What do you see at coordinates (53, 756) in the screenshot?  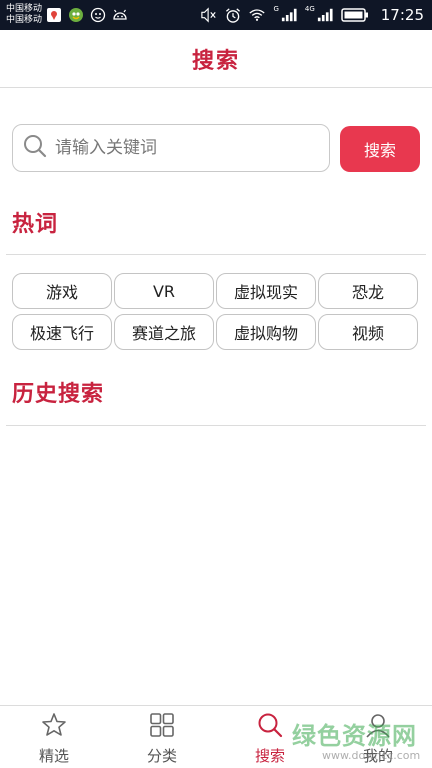 I see `nav-label: 精选` at bounding box center [53, 756].